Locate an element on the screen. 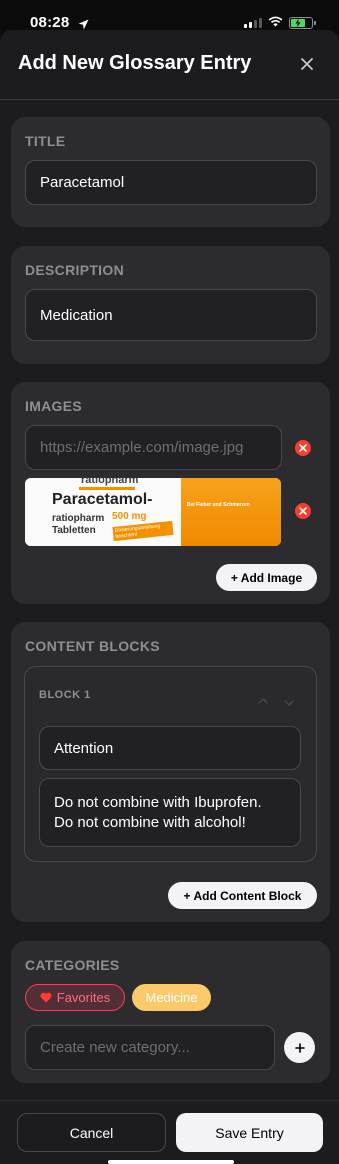  category-chip-medicine: Medicine is located at coordinates (171, 997).